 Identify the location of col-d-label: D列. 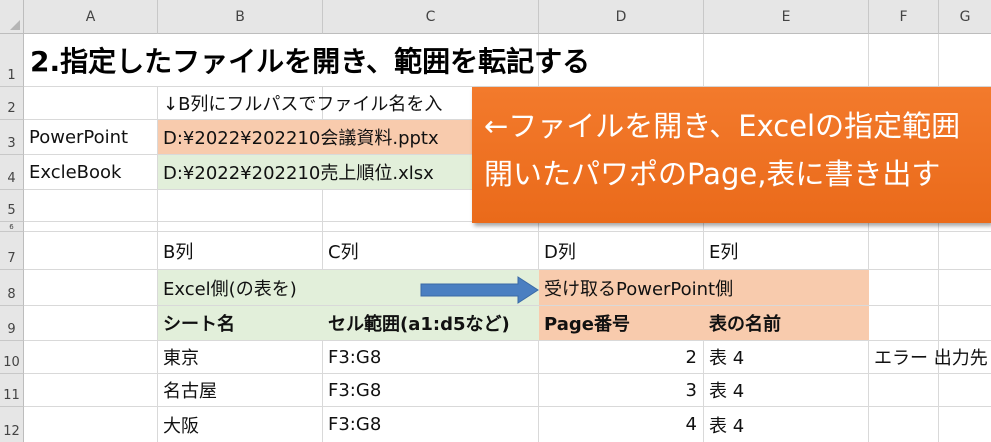
(621, 250).